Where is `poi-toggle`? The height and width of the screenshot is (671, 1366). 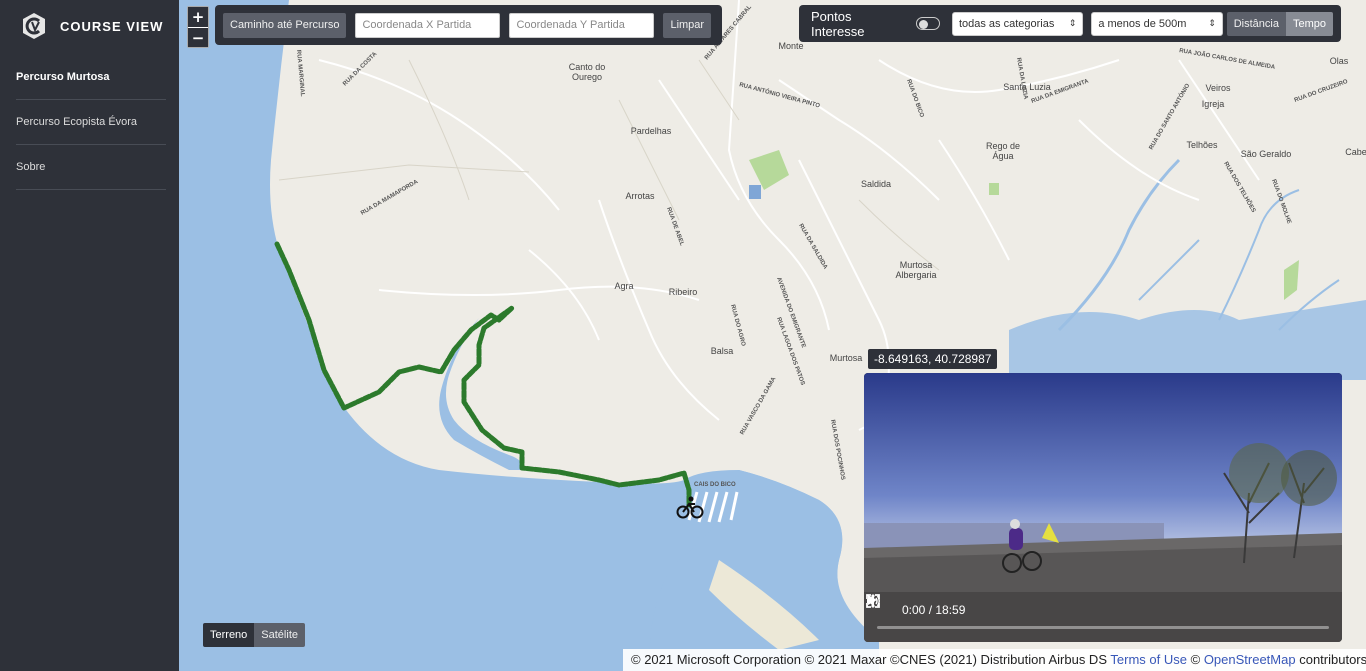 poi-toggle is located at coordinates (928, 23).